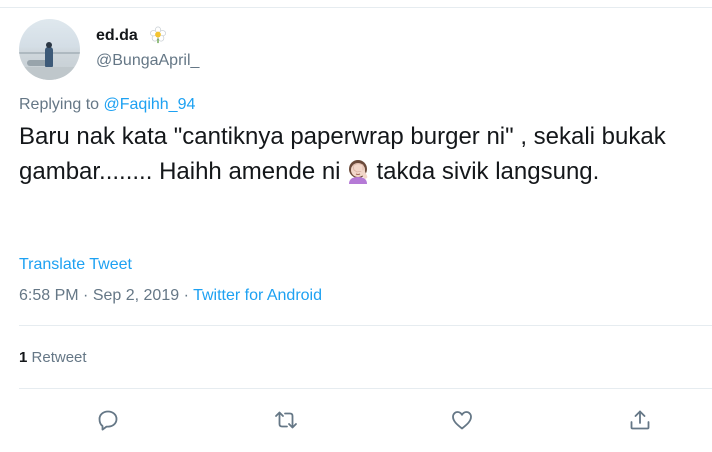 This screenshot has width=712, height=452. I want to click on heart-icon, so click(462, 420).